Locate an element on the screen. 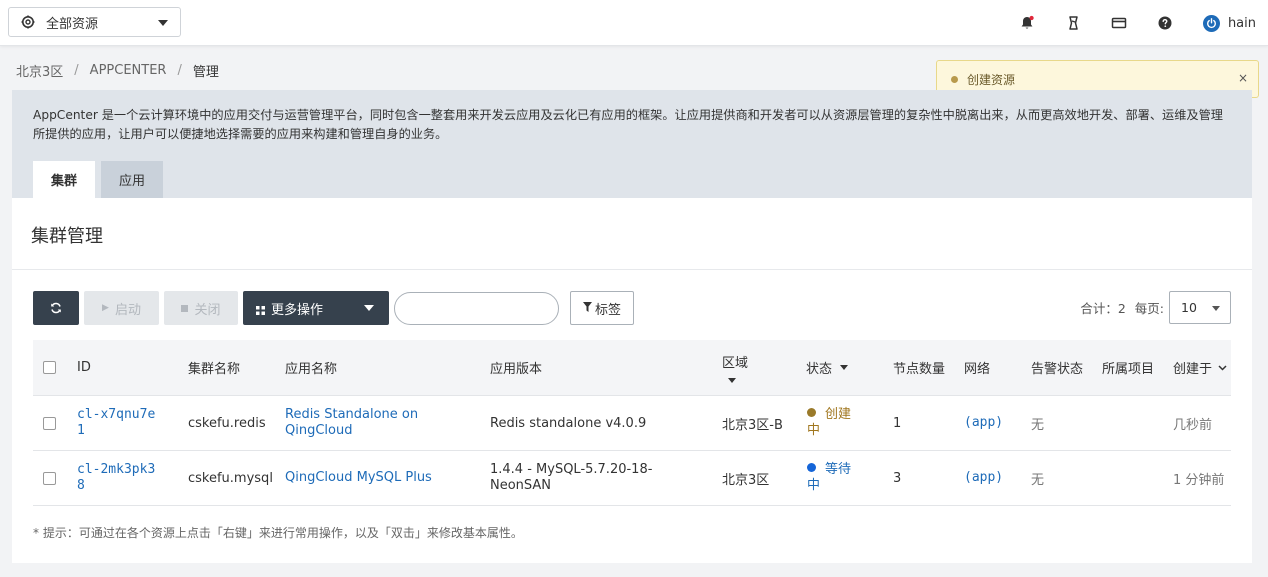 The height and width of the screenshot is (577, 1268). app-name-line: QingCloud is located at coordinates (319, 430).